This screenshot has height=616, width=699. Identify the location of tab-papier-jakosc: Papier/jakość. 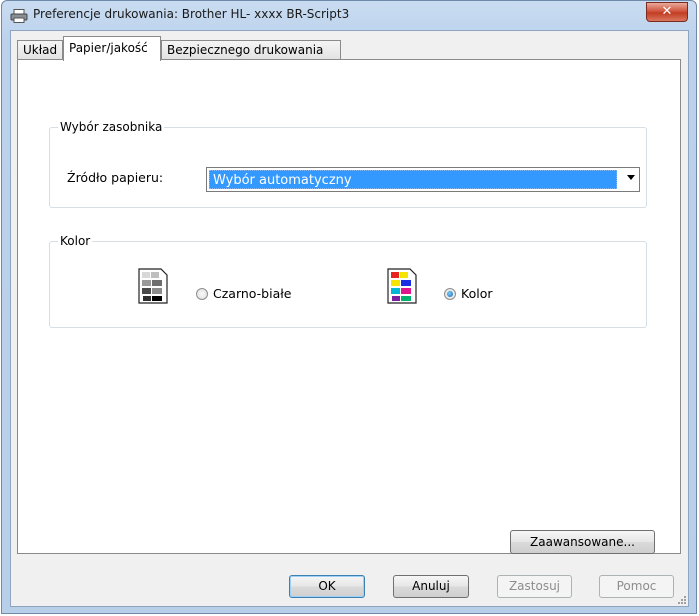
(112, 48).